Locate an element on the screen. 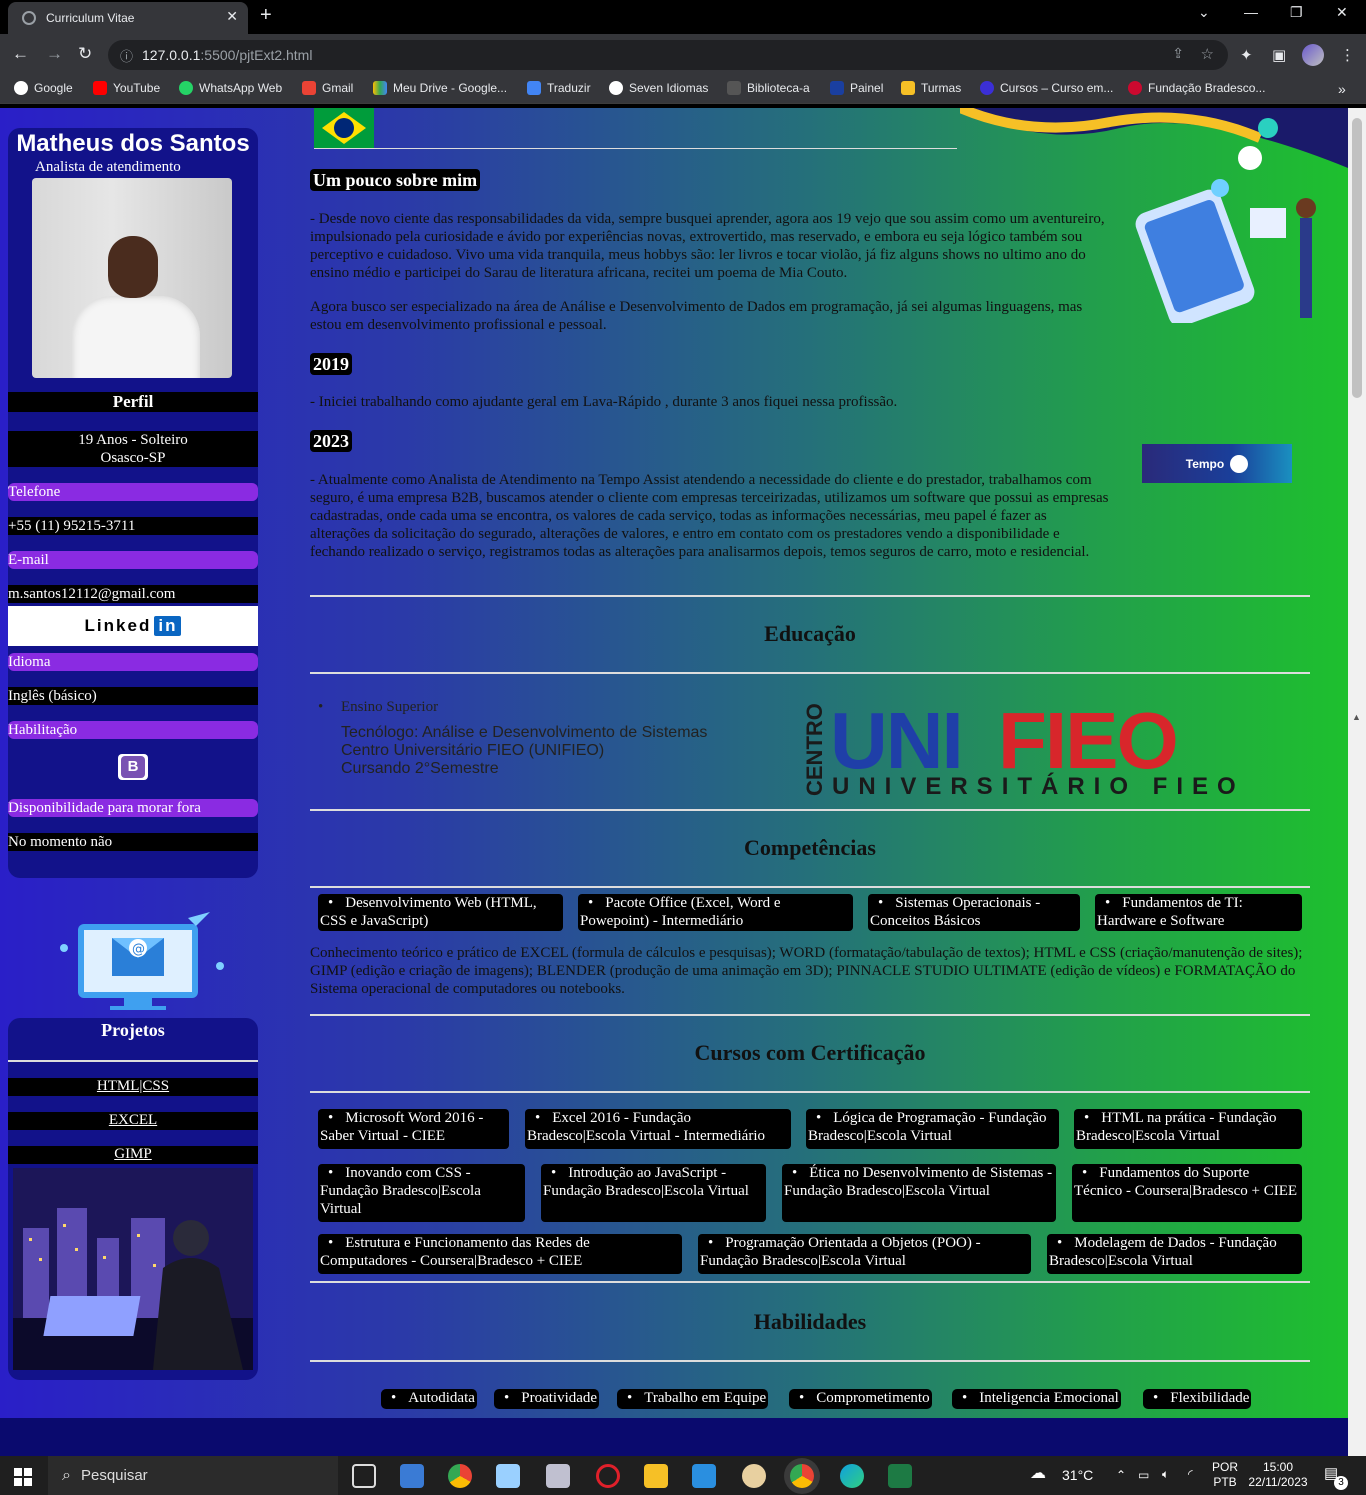 The width and height of the screenshot is (1366, 1495). unifieo-logo: CENTRO UNI FIEO UNIVERSITÁRIO FIEO is located at coordinates (1019, 748).